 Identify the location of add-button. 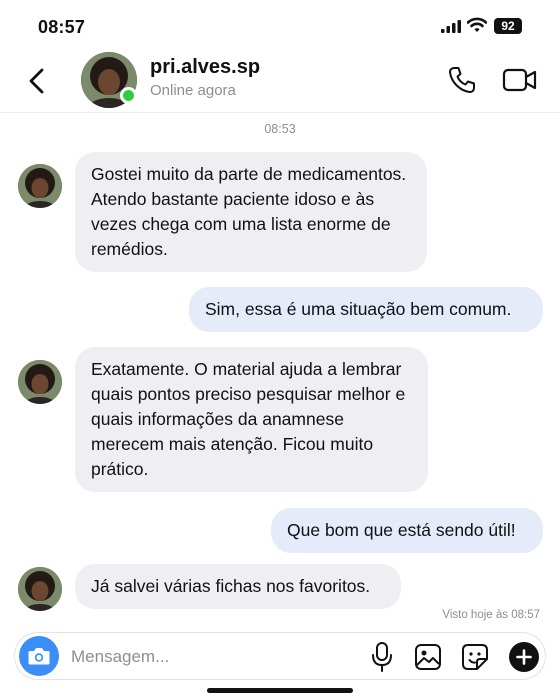
(524, 657).